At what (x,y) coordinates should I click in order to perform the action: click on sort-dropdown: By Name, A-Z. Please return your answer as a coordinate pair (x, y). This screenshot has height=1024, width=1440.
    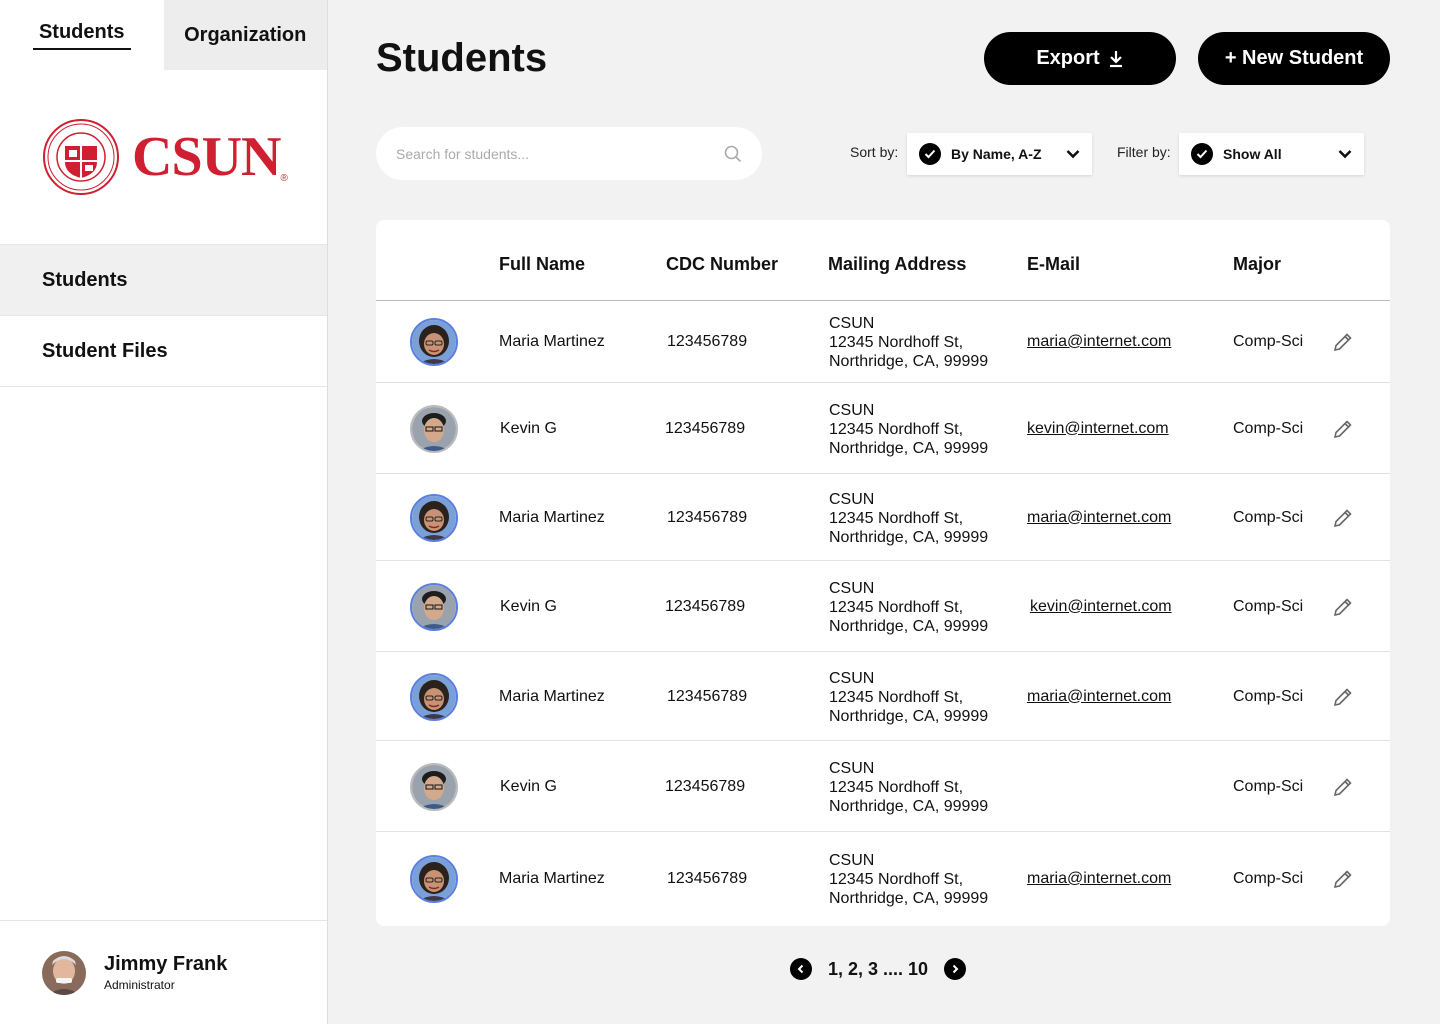
    Looking at the image, I should click on (999, 154).